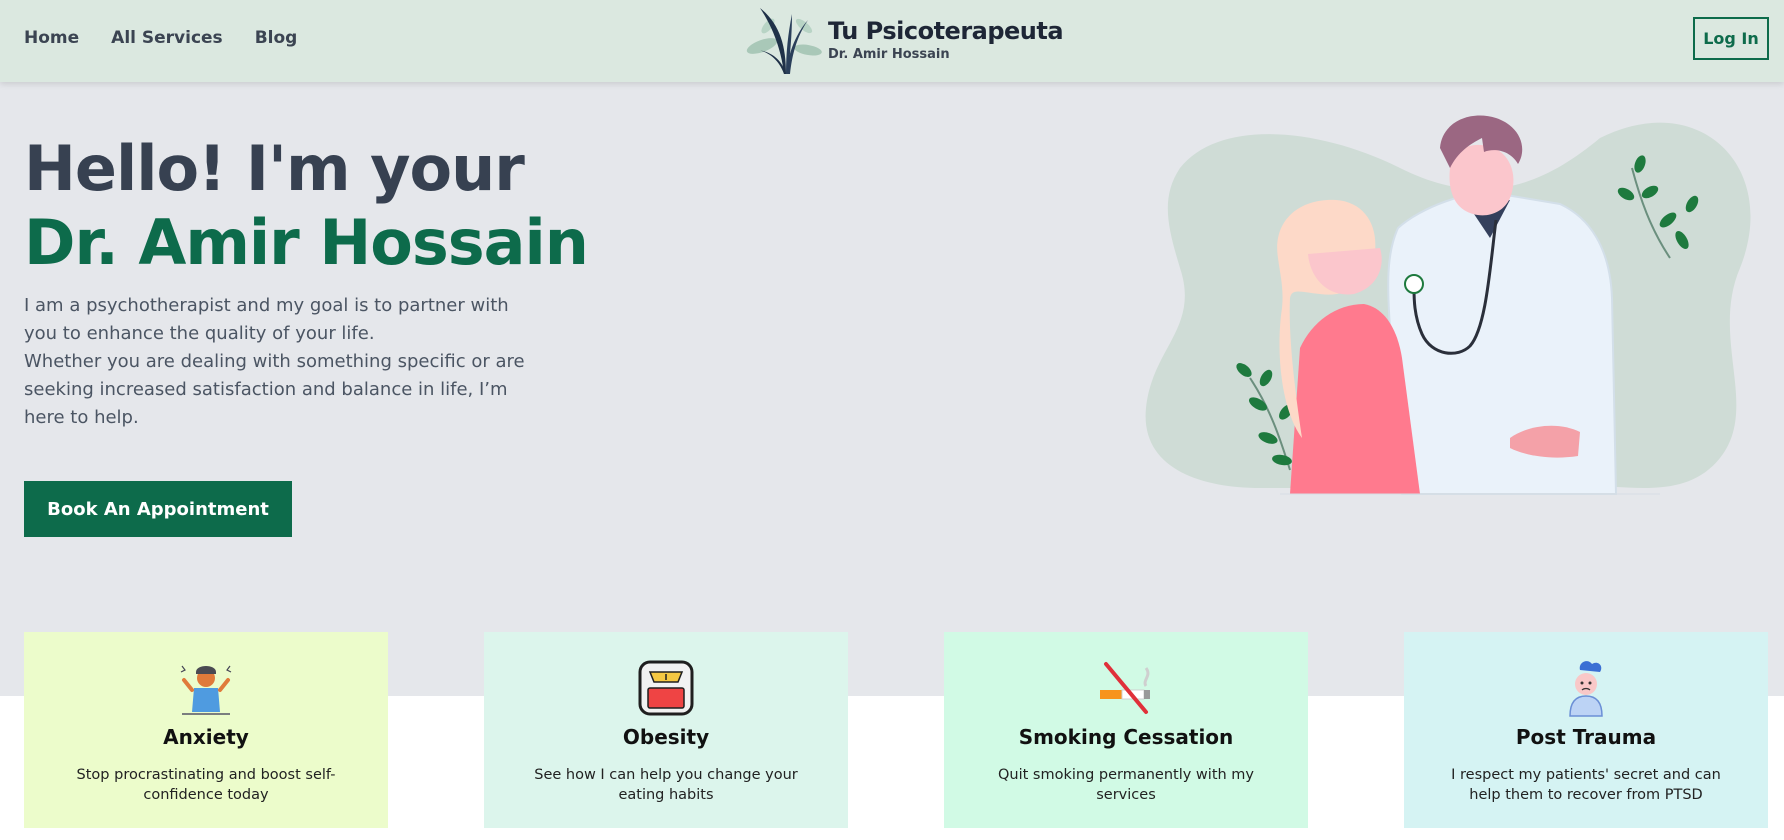 Image resolution: width=1784 pixels, height=840 pixels. Describe the element at coordinates (206, 690) in the screenshot. I see `anxious-person-icon` at that location.